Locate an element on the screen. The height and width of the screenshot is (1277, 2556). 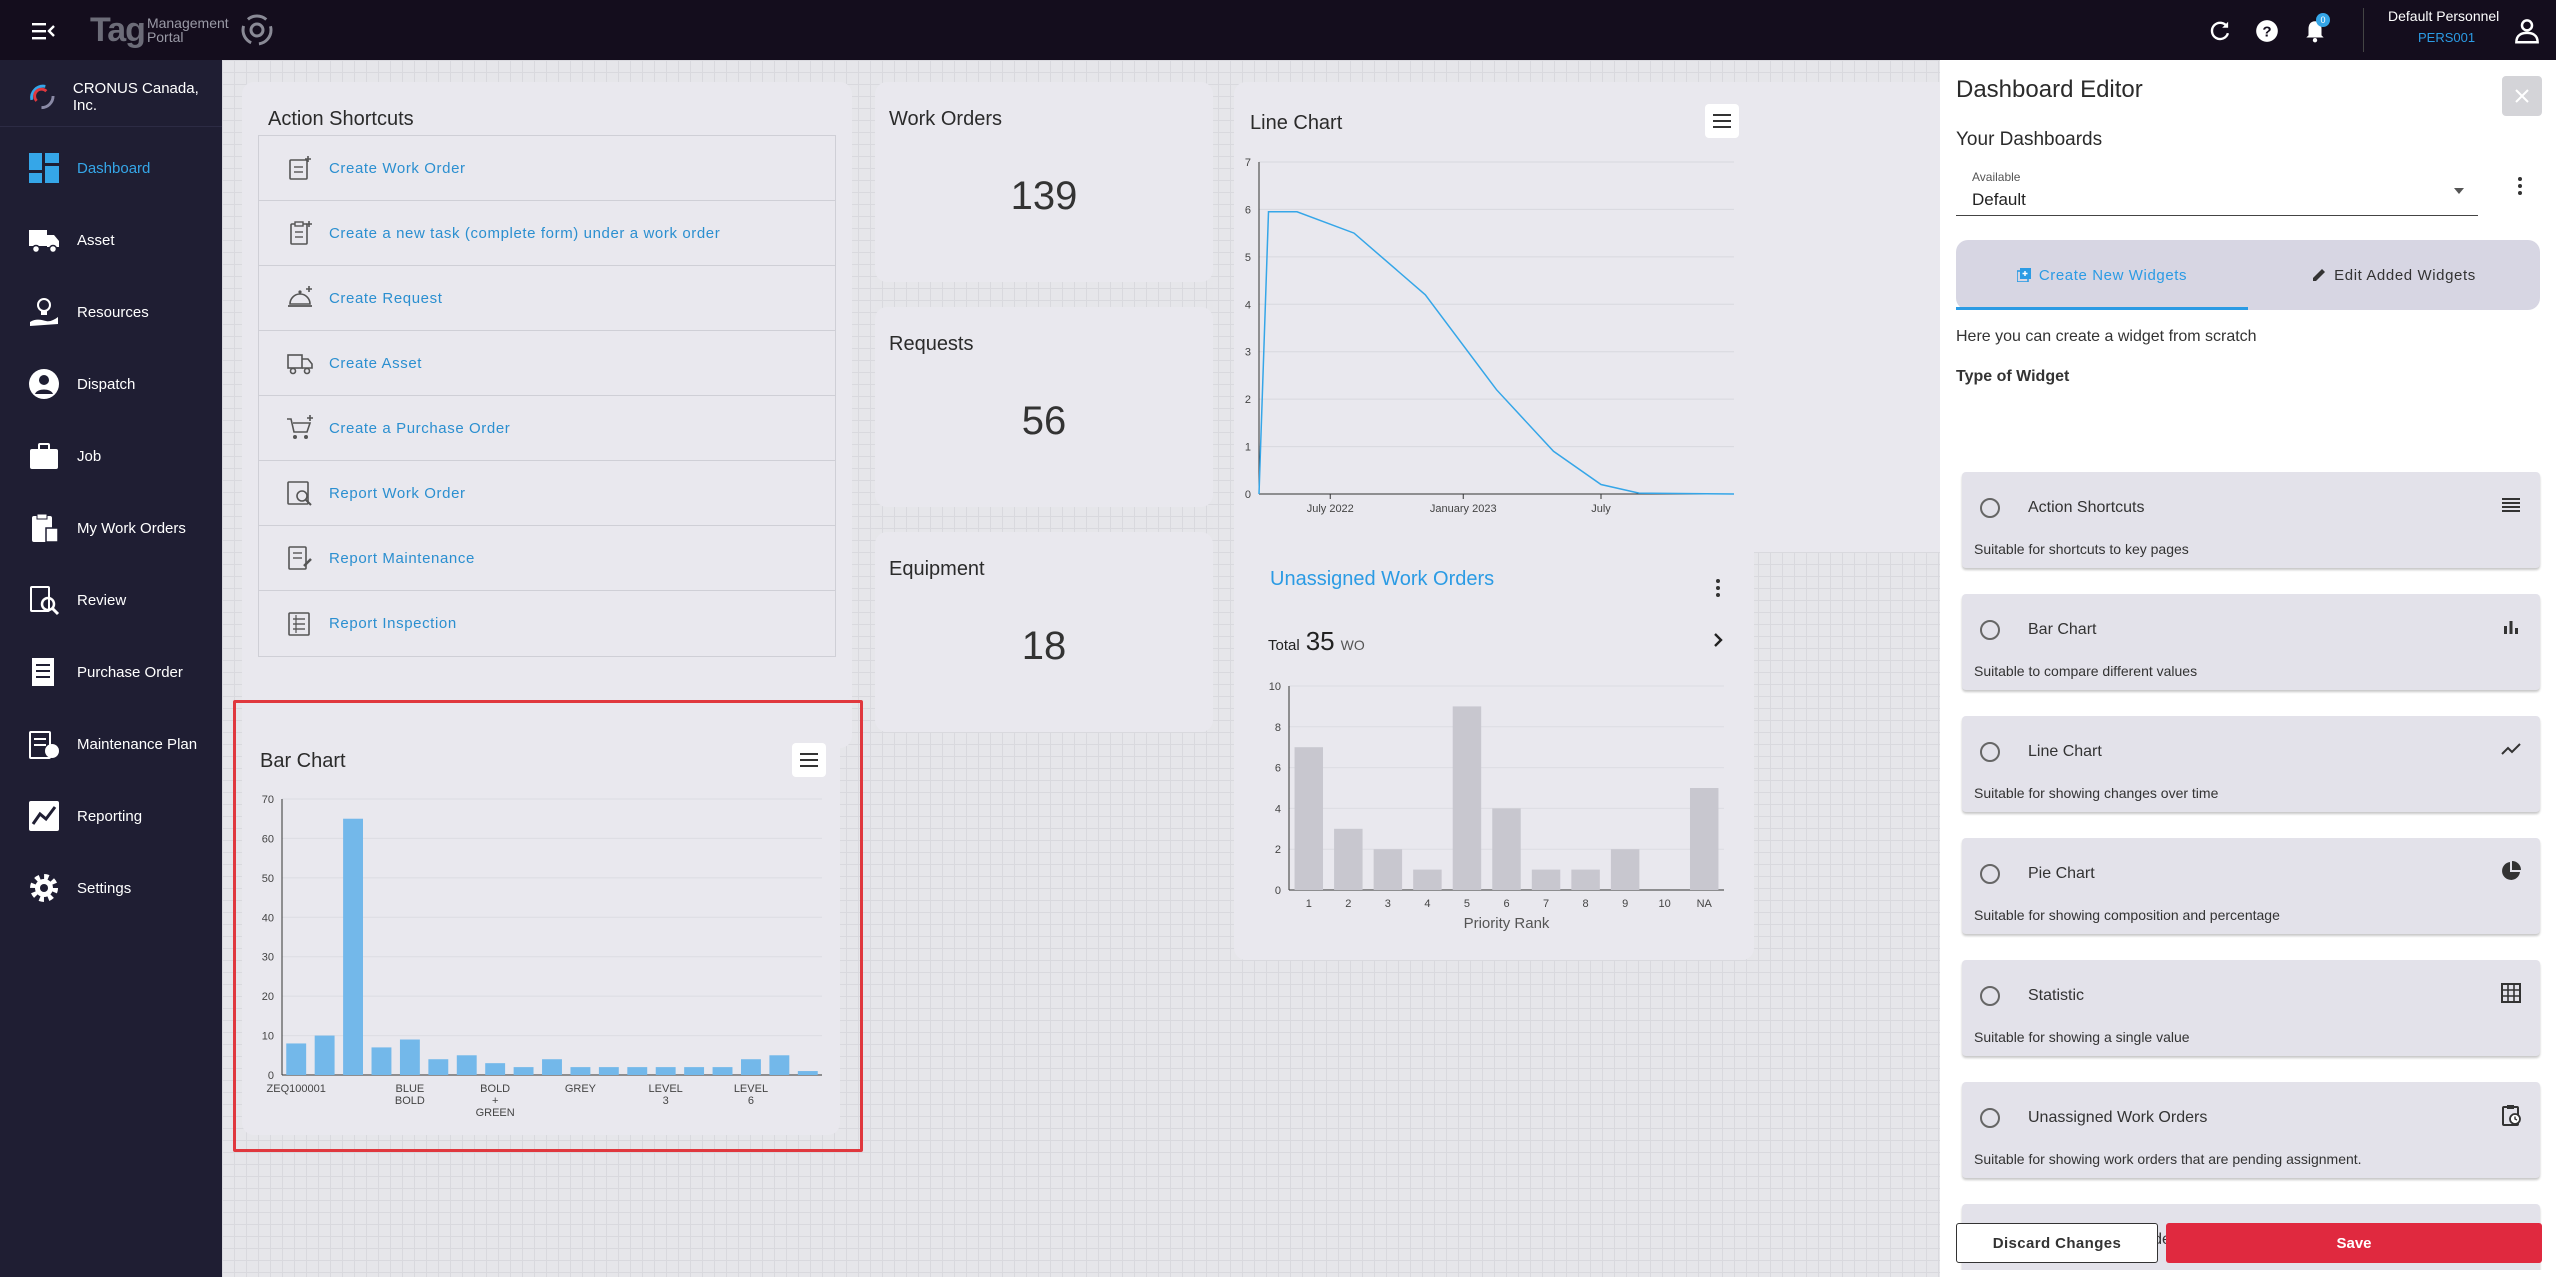
requests-stat-card: Requests 56 is located at coordinates (1044, 407).